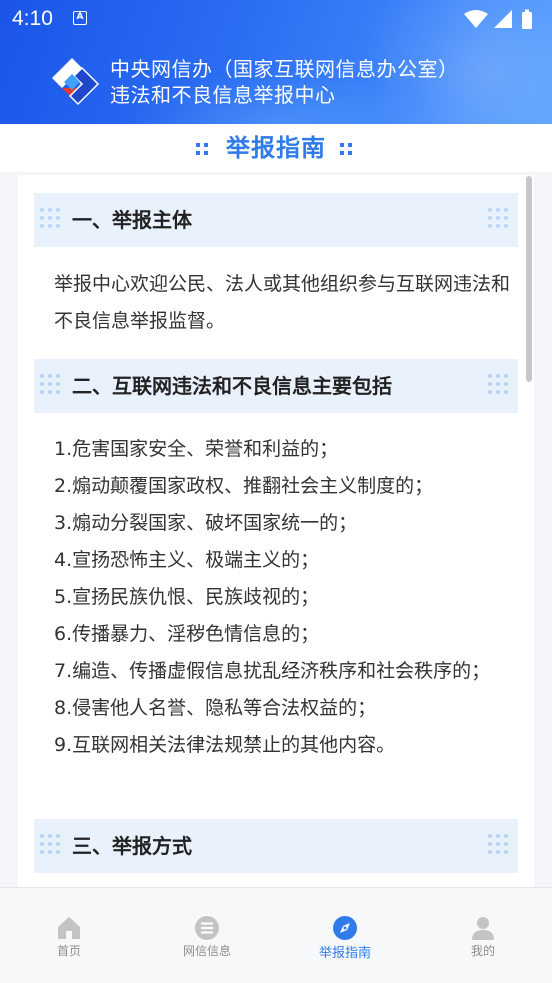 The height and width of the screenshot is (983, 552). What do you see at coordinates (206, 951) in the screenshot?
I see `tab-label: 网信信息` at bounding box center [206, 951].